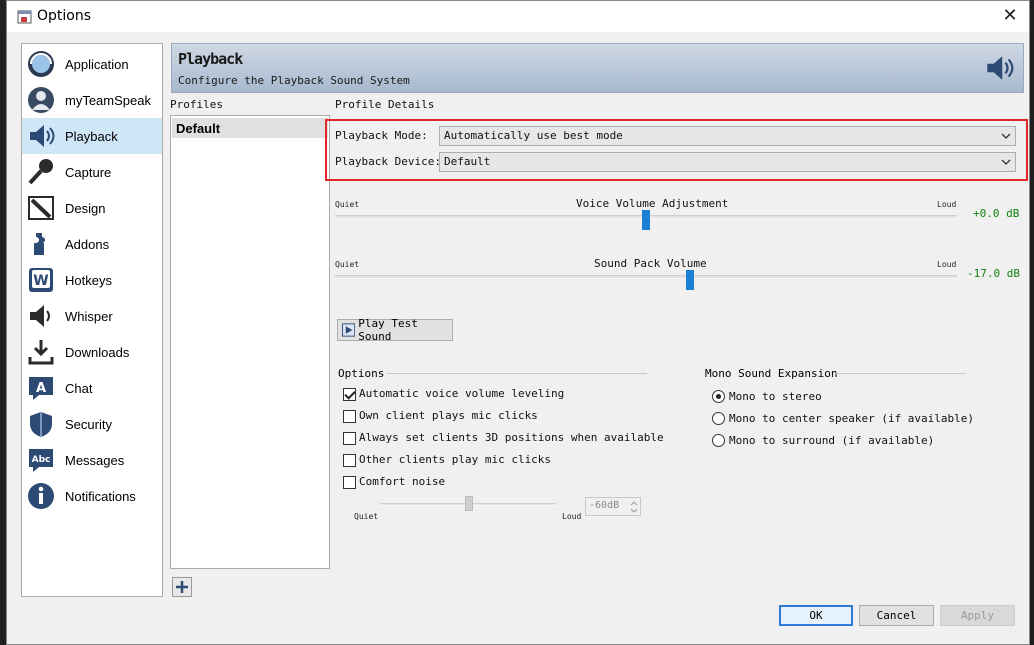 This screenshot has height=645, width=1034. I want to click on own-client-mic-clicks-label: Own client plays mic clicks, so click(448, 415).